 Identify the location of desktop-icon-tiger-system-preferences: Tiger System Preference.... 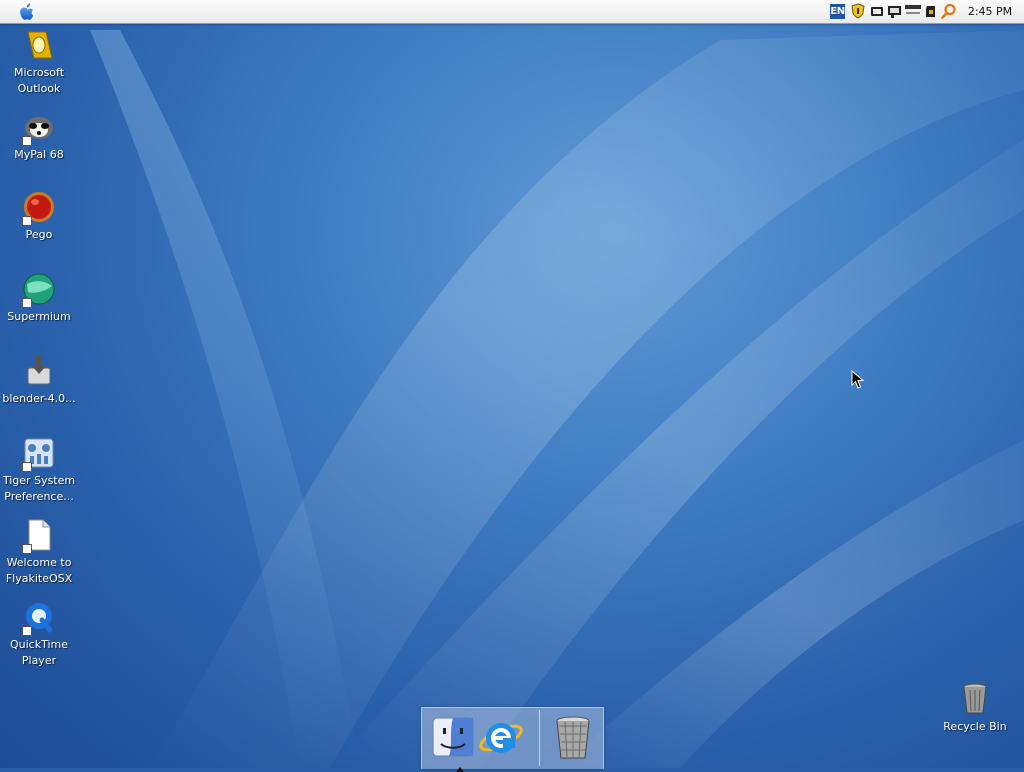
(39, 470).